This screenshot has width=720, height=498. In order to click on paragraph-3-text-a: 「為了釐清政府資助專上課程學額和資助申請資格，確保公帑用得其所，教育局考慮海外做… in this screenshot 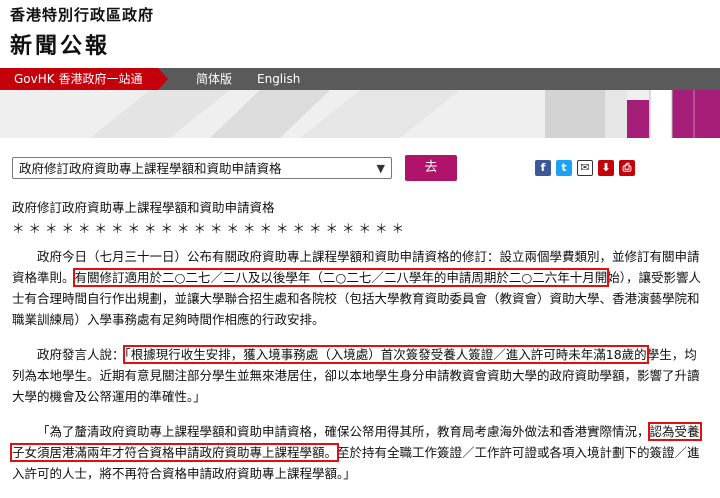, I will do `click(343, 431)`.